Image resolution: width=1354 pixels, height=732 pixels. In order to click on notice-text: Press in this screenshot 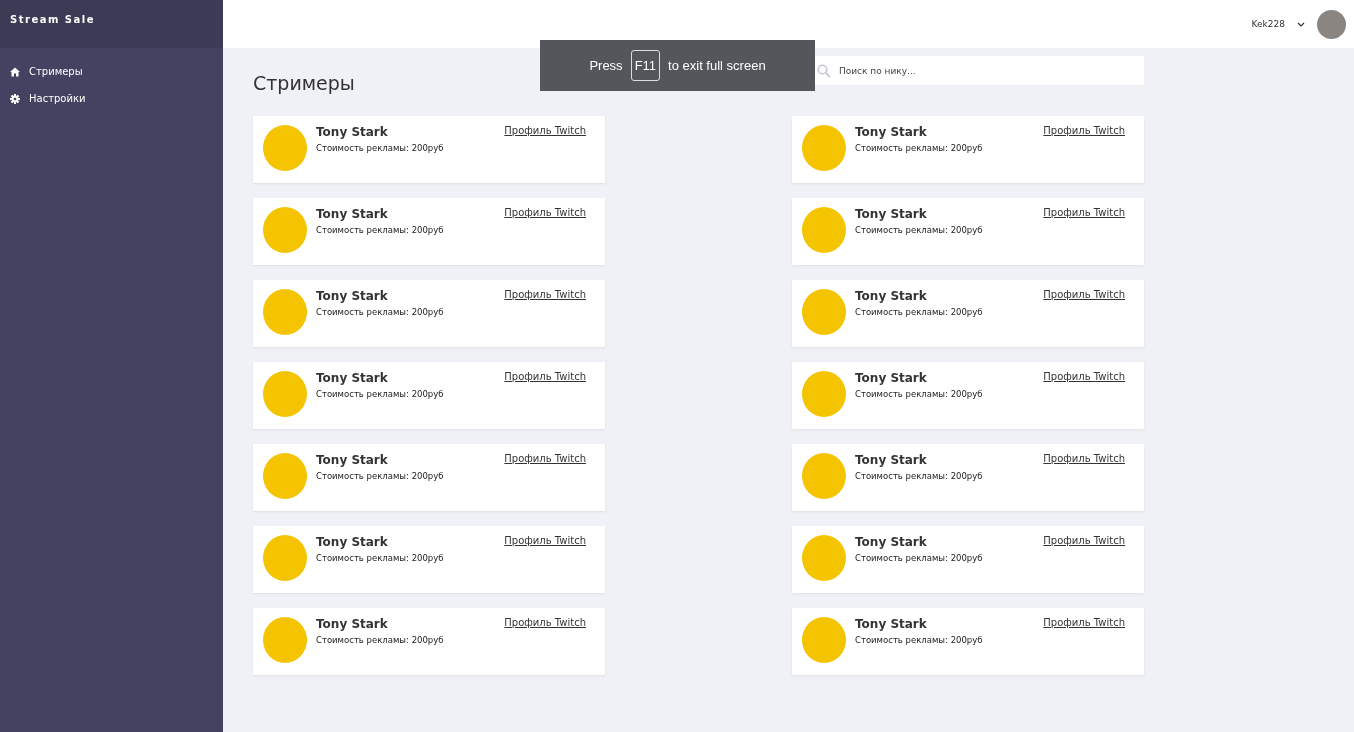, I will do `click(606, 65)`.